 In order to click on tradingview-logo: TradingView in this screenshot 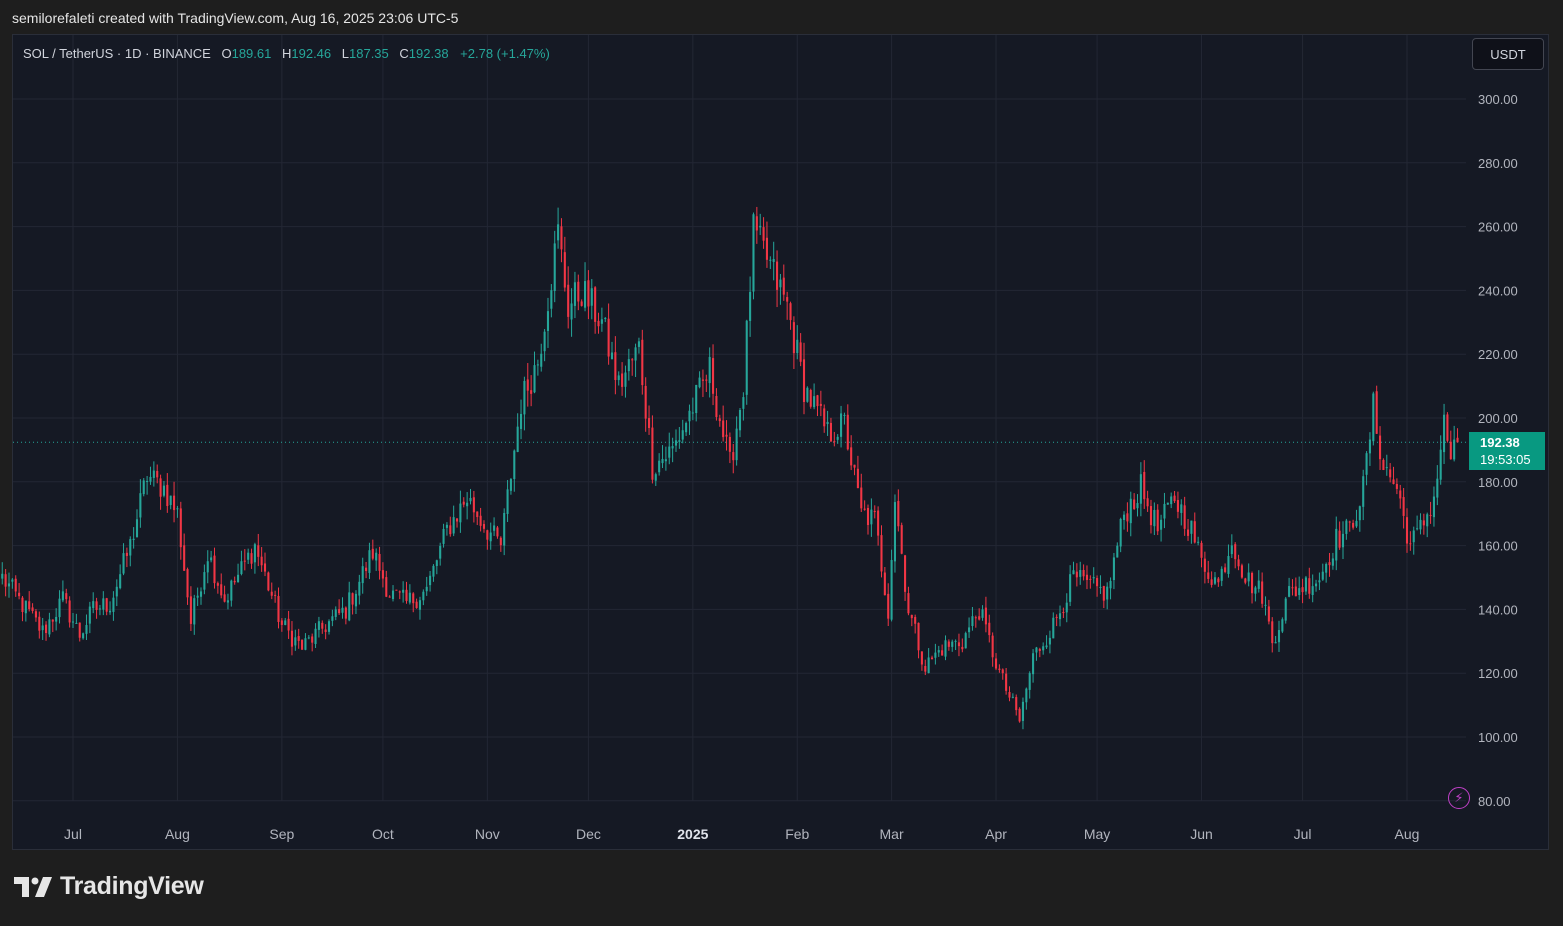, I will do `click(109, 886)`.